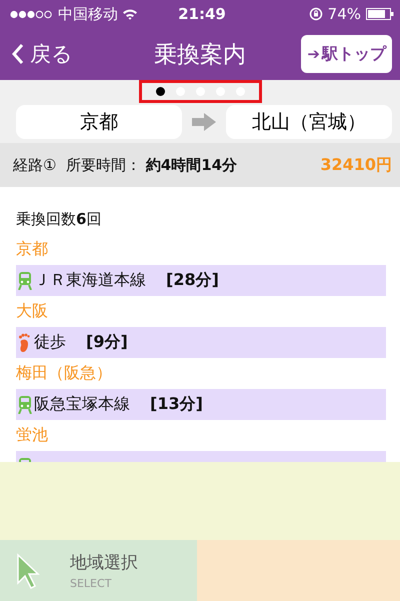  I want to click on line-name: 徒歩, so click(50, 342).